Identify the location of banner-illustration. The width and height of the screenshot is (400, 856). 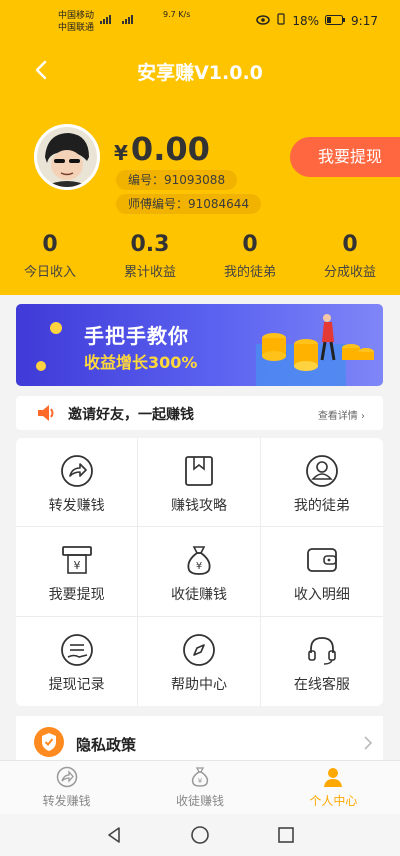
(205, 350).